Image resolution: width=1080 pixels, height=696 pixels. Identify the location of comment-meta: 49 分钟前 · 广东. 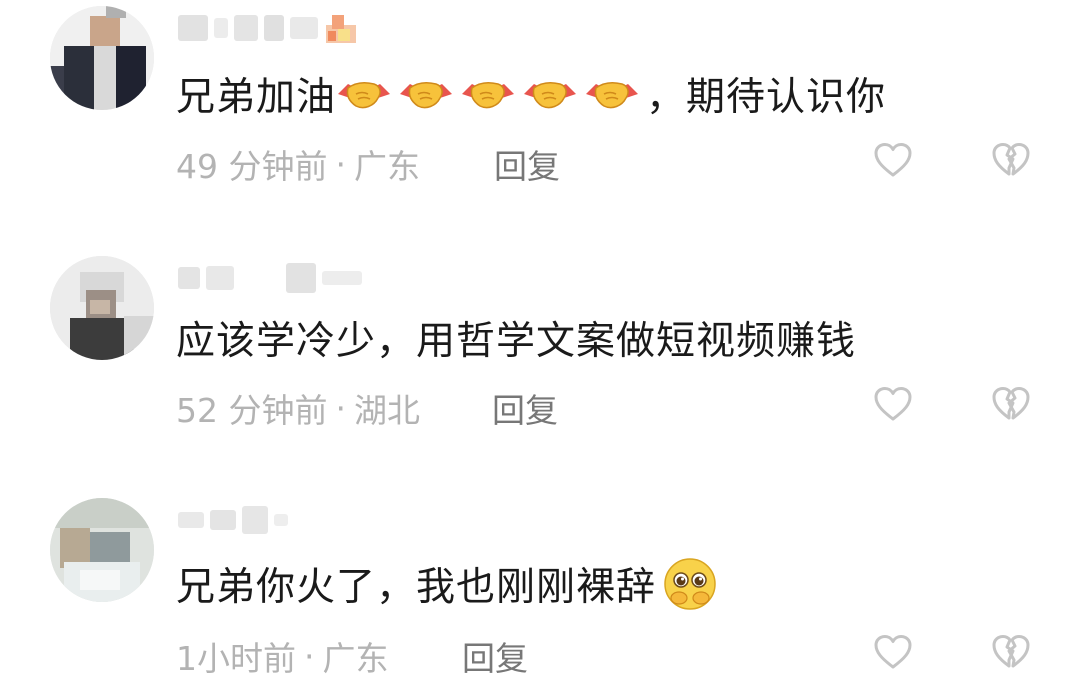
(298, 164).